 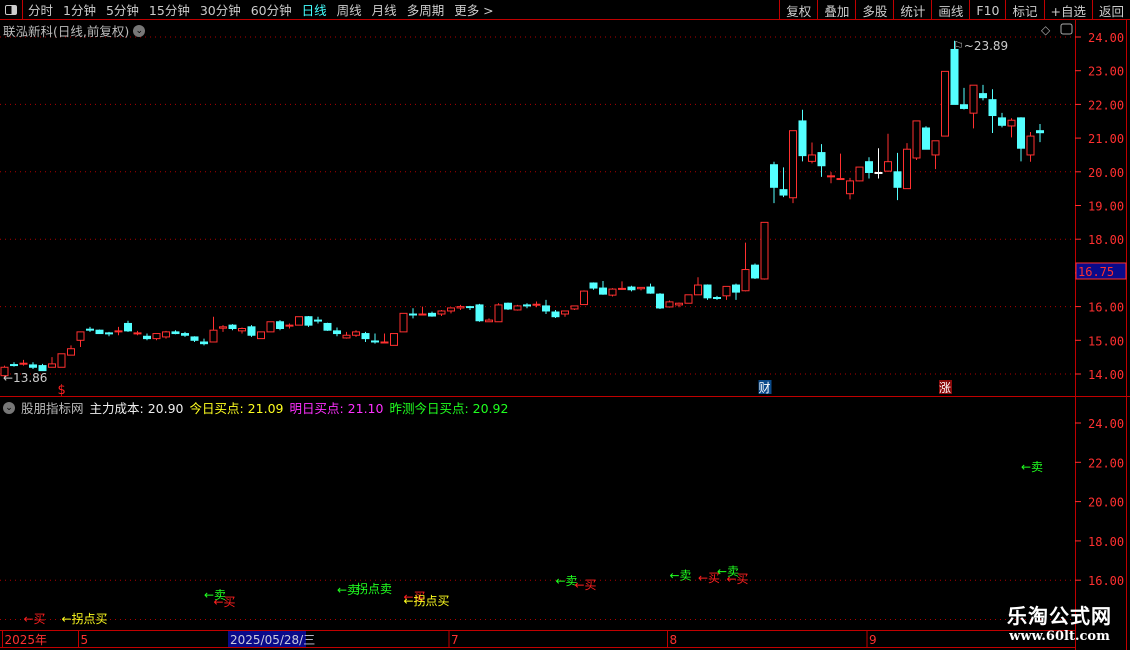 I want to click on watermark-logo: 乐淘公式网 www.60lt.com, so click(x=1059, y=622).